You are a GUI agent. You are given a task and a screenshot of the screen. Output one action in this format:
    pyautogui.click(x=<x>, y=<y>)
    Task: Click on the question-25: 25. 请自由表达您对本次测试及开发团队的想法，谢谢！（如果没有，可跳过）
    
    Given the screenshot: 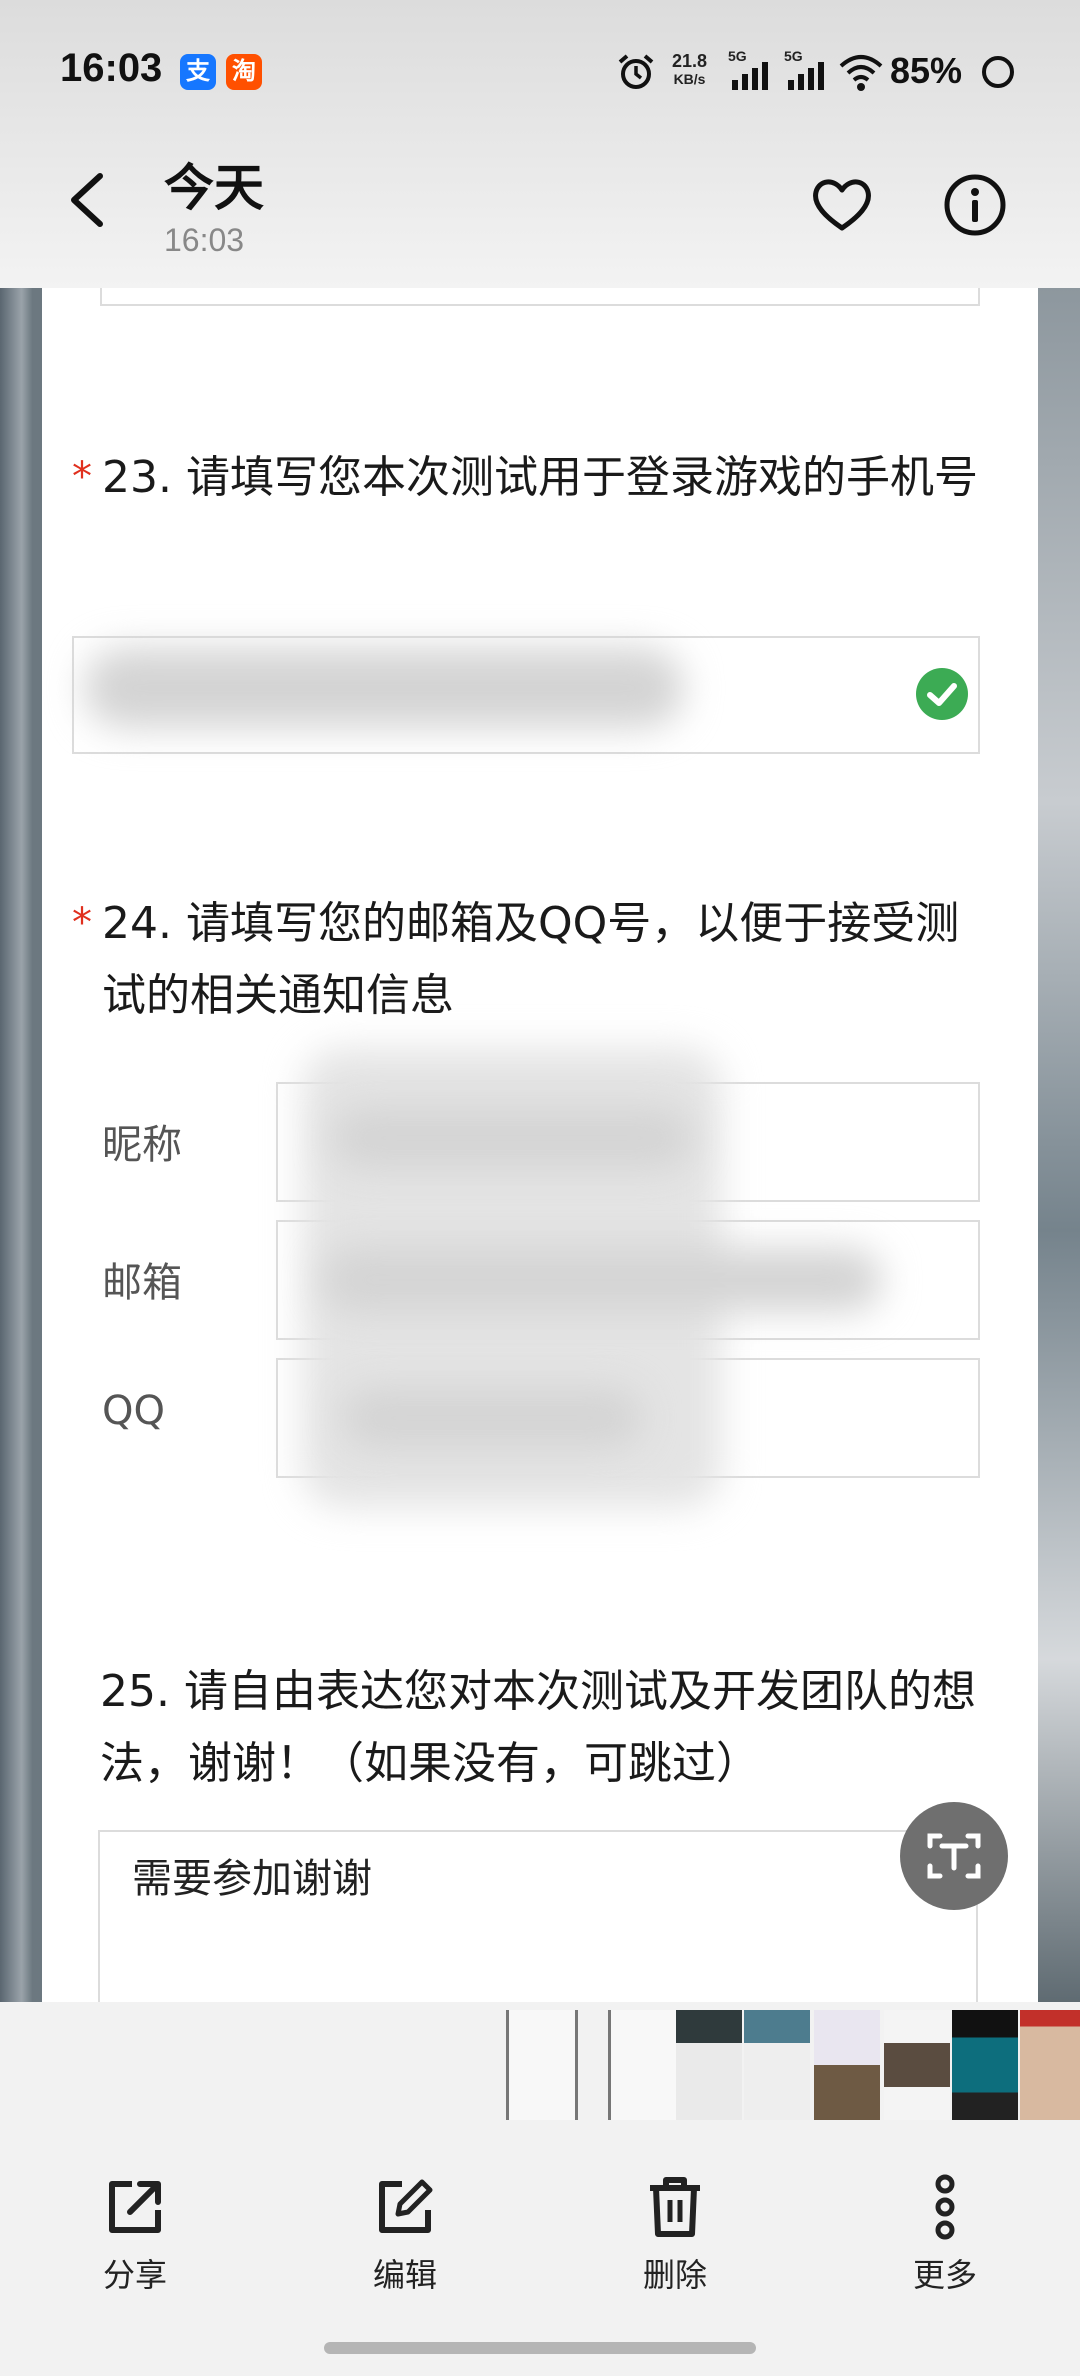 What is the action you would take?
    pyautogui.click(x=538, y=1727)
    